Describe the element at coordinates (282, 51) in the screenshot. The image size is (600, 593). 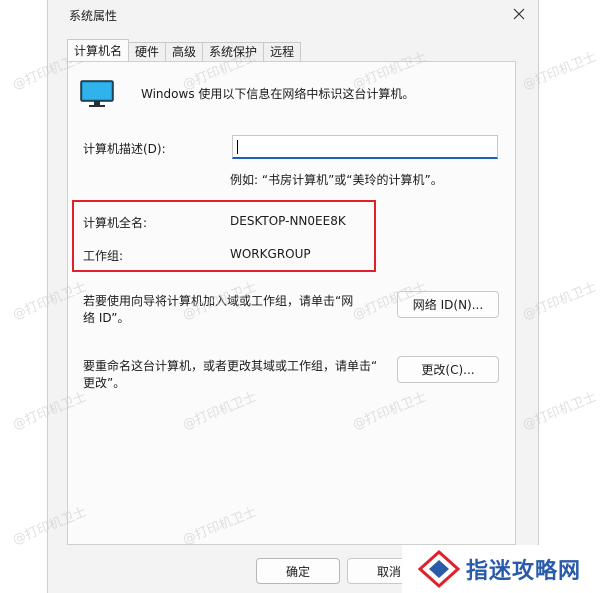
I see `tab-remote: 远程` at that location.